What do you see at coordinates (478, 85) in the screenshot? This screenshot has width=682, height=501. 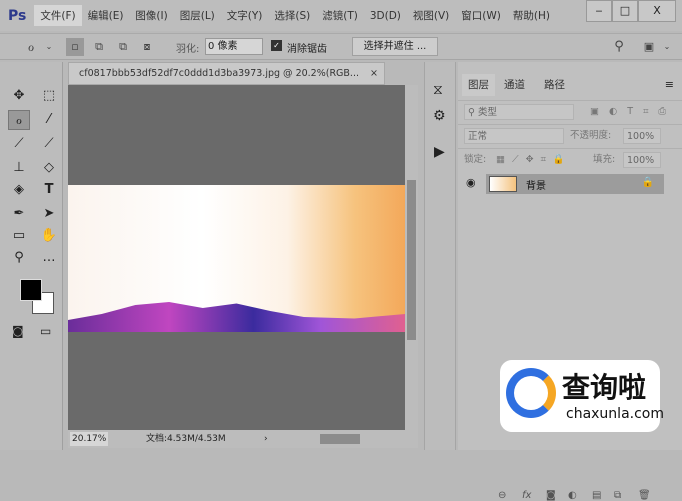 I see `tab-layers: 图层` at bounding box center [478, 85].